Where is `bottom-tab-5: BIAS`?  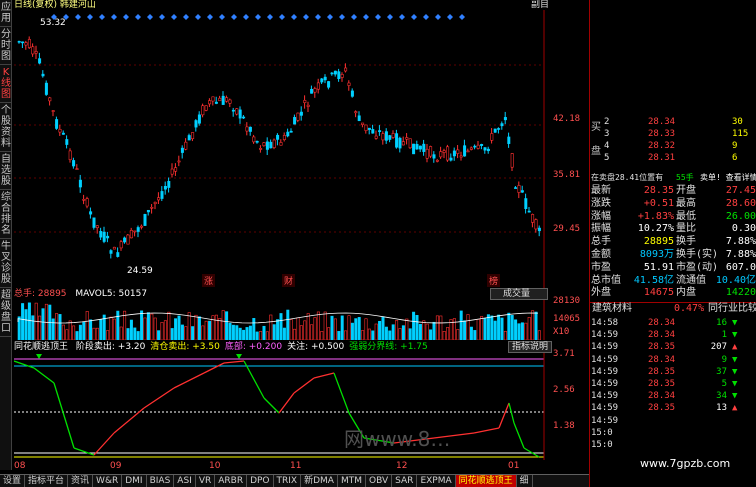
bottom-tab-5: BIAS is located at coordinates (161, 481).